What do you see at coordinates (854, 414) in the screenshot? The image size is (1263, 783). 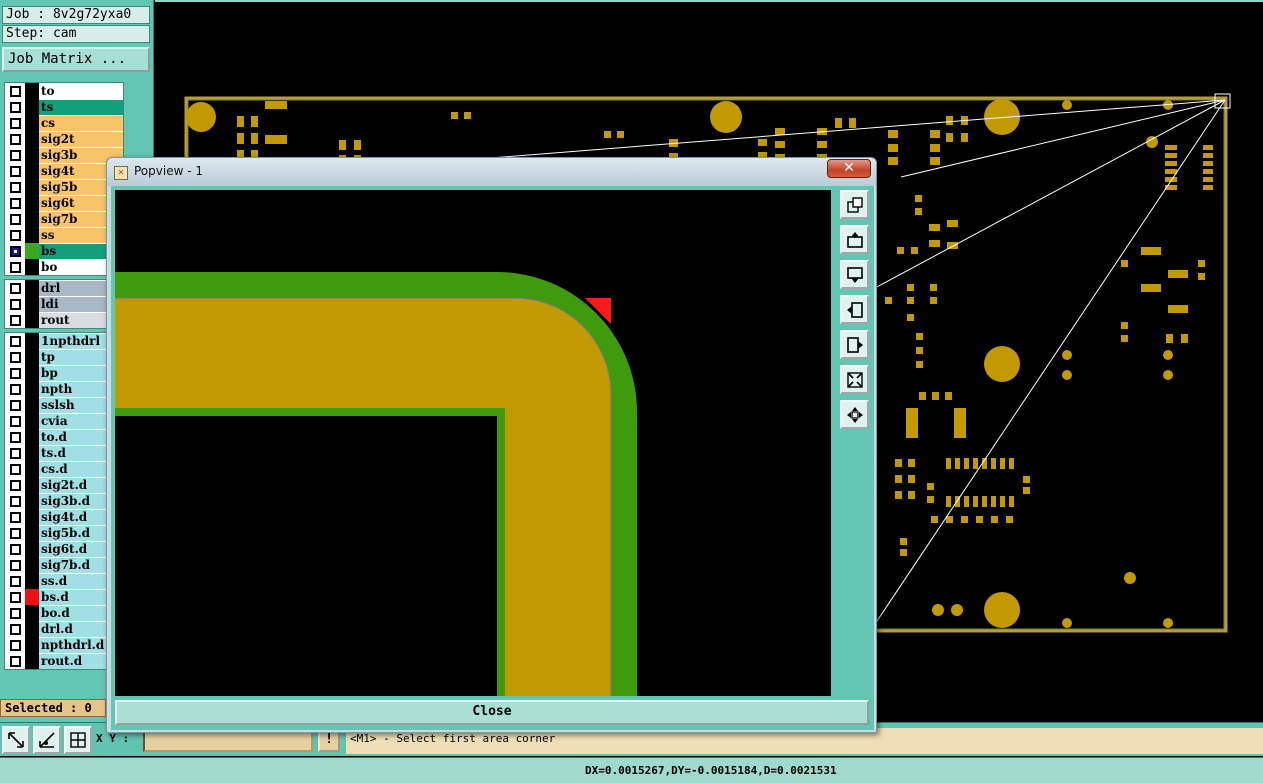 I see `zoom-center-icon` at bounding box center [854, 414].